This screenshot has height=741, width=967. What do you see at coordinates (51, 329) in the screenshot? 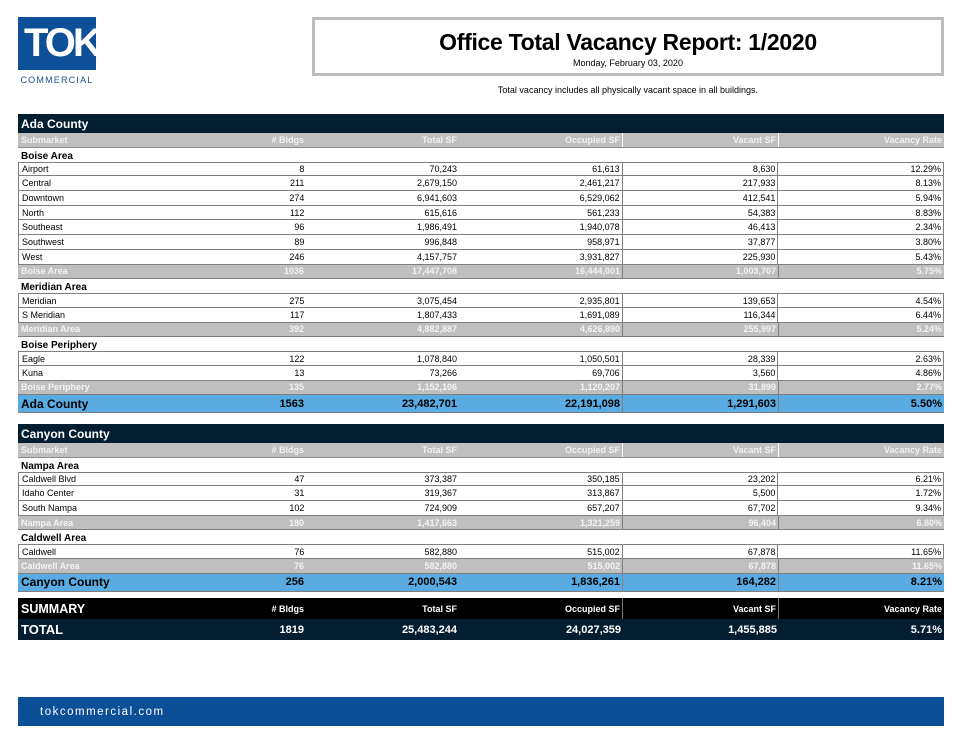
I see `area-subtotal-row-cell: Meridian Area` at bounding box center [51, 329].